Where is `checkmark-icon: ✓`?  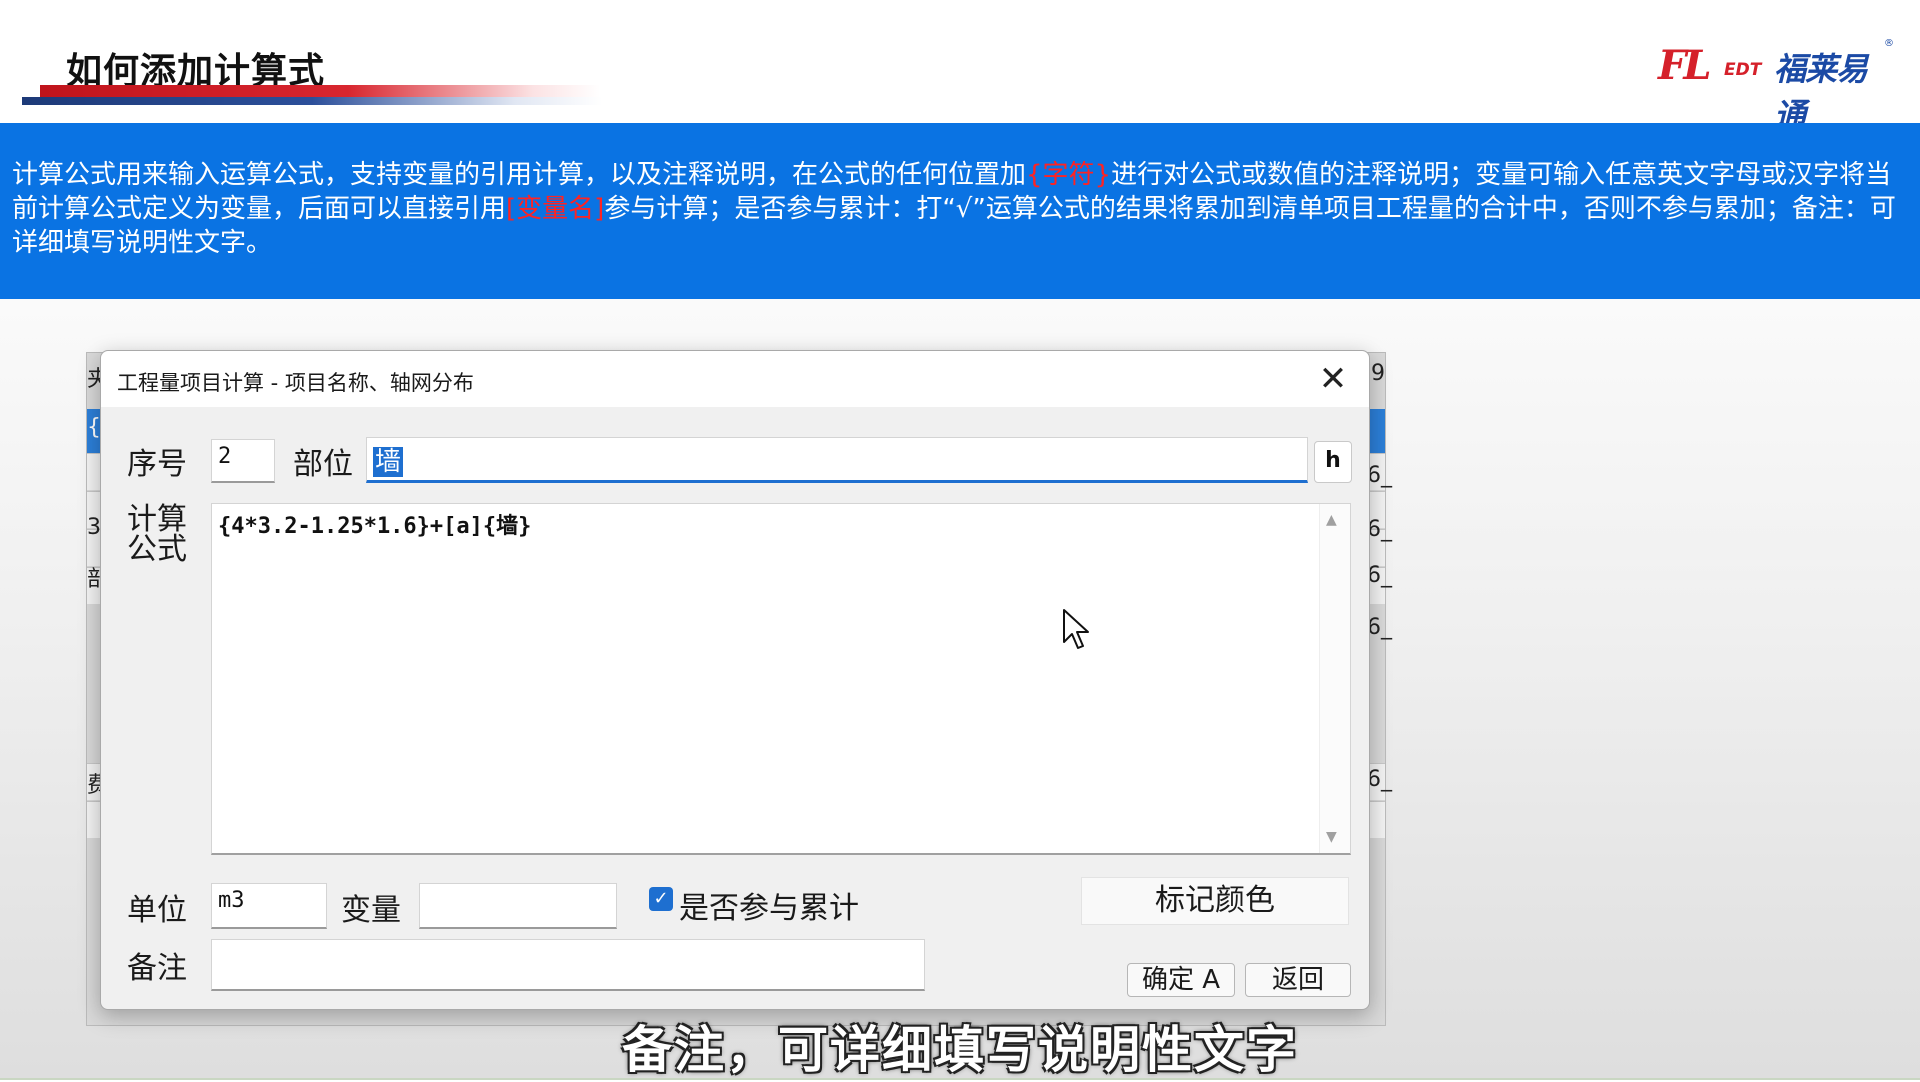
checkmark-icon: ✓ is located at coordinates (661, 898).